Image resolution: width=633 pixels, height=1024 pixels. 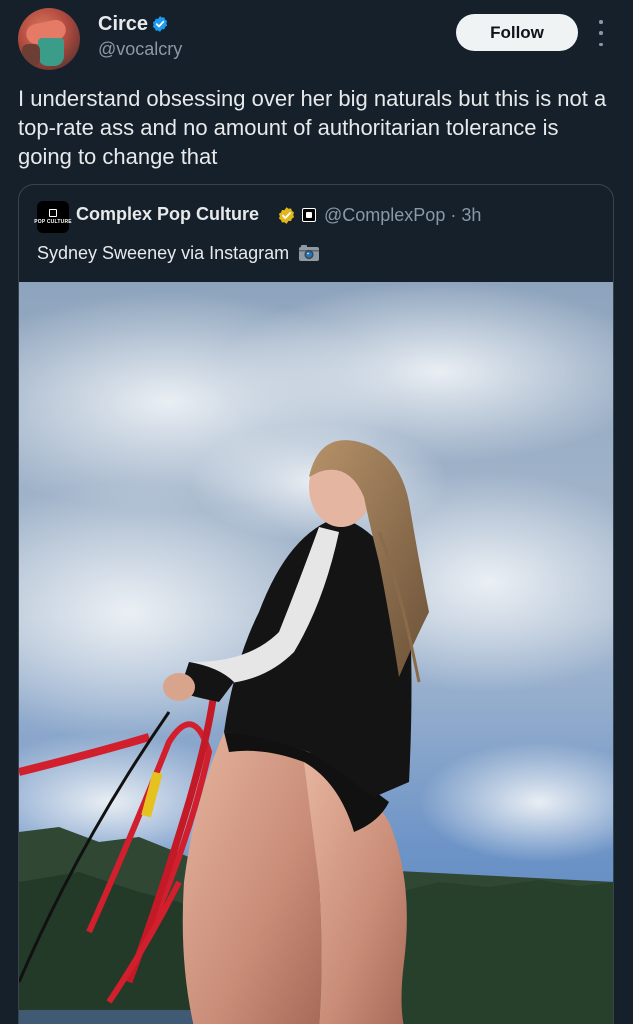 I want to click on quote-text-line: Sydney Sweeney via Instagram, so click(x=178, y=253).